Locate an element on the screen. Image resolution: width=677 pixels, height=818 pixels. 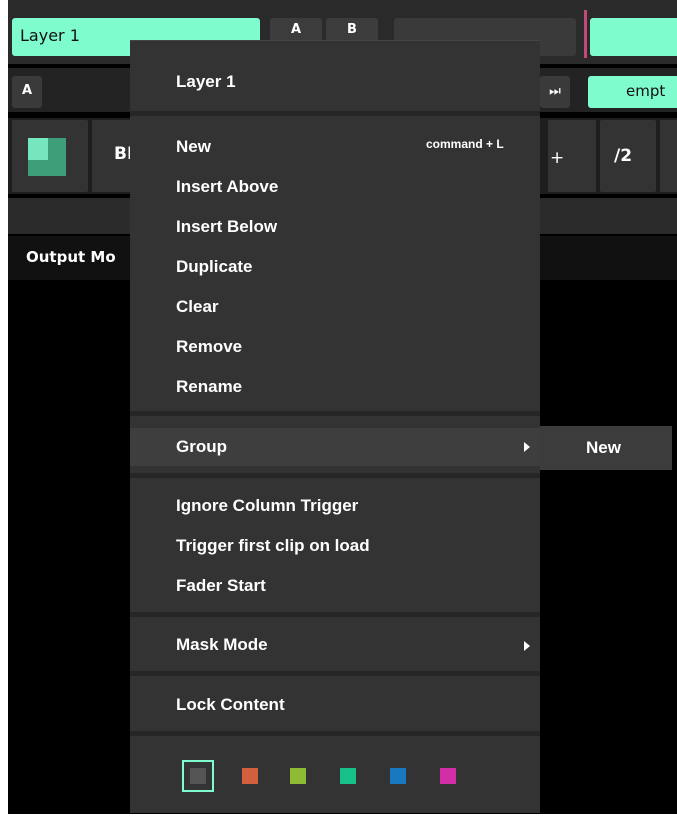
menu-item-new: New is located at coordinates (193, 147).